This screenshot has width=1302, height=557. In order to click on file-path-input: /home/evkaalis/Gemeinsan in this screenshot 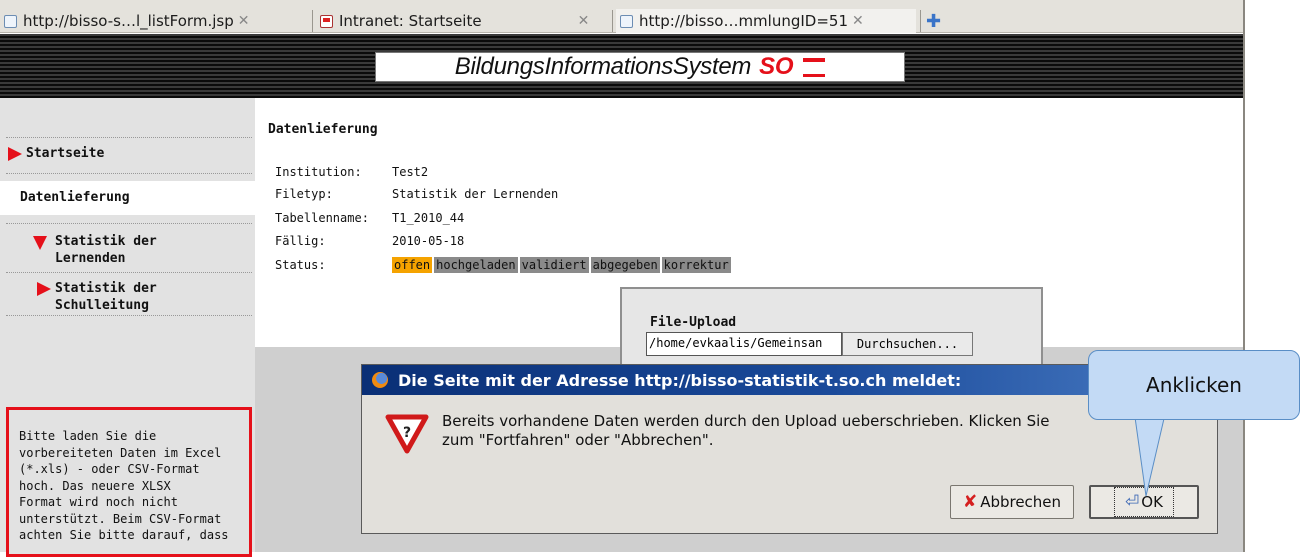, I will do `click(744, 344)`.